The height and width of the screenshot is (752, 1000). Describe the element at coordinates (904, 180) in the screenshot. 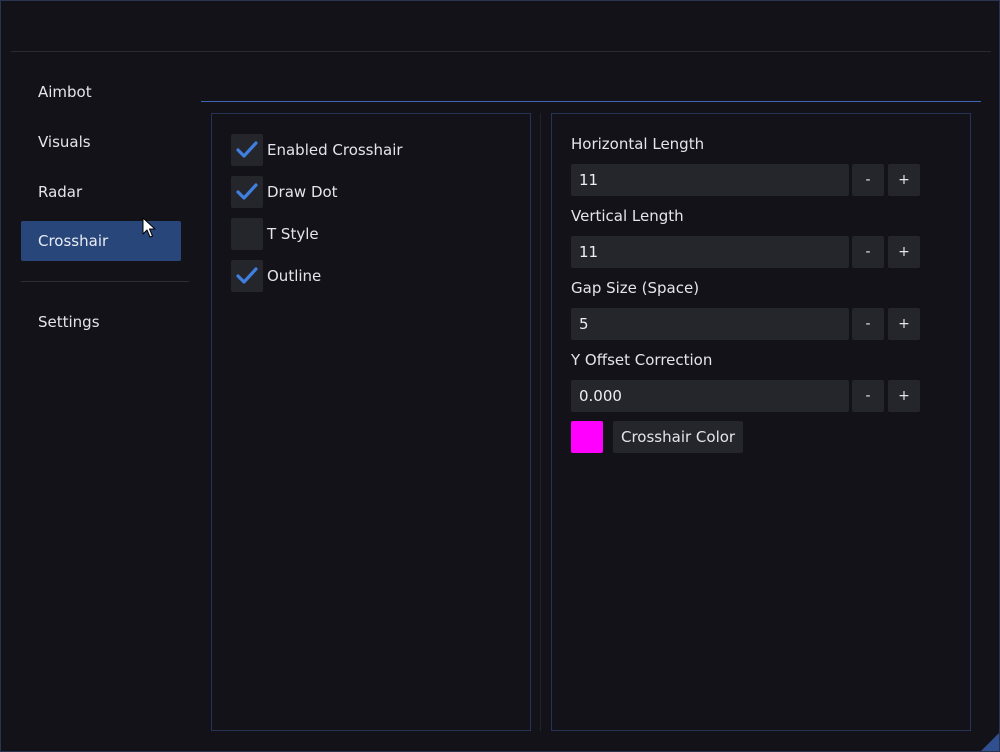

I see `horizontal-length-increment-button: +` at that location.